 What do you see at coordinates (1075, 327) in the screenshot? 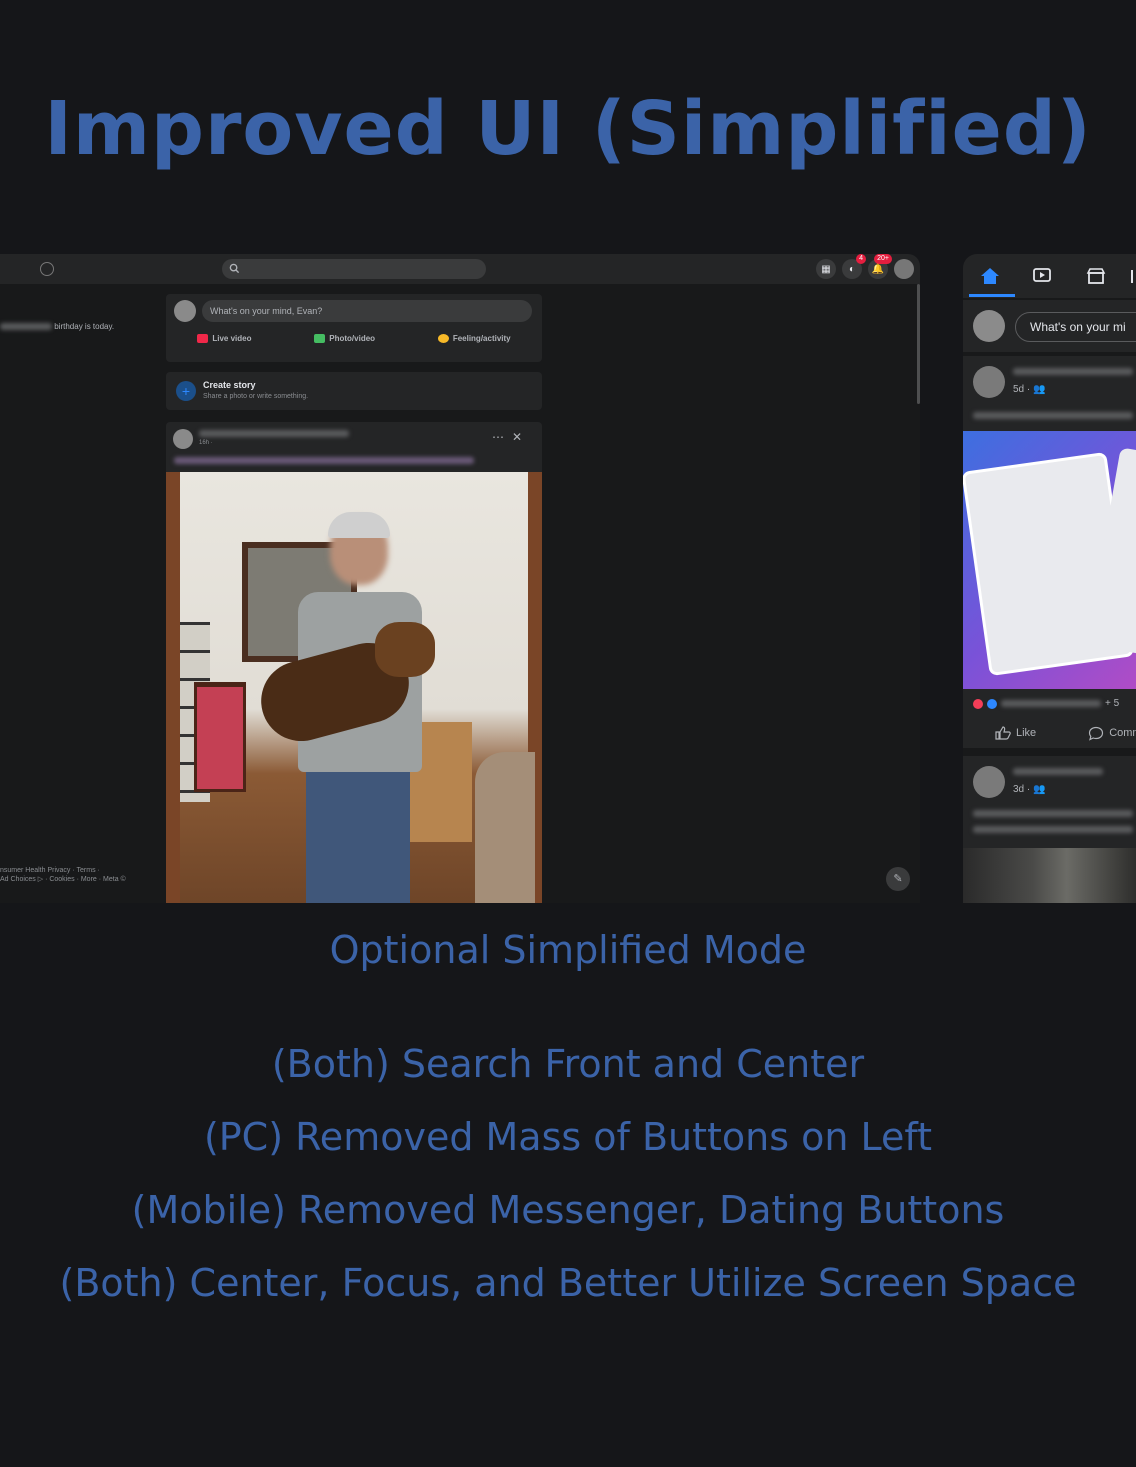
I see `mobile-status-input: What's on your mi` at bounding box center [1075, 327].